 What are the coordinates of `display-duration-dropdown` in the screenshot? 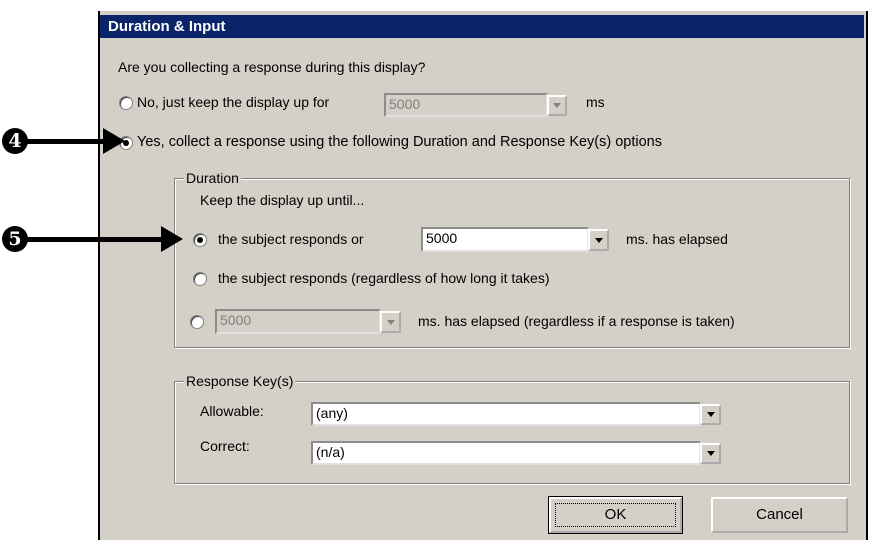 It's located at (557, 105).